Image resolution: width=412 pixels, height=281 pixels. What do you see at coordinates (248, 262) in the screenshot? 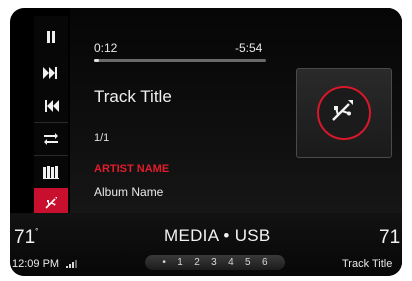
I see `preset-5: 5` at bounding box center [248, 262].